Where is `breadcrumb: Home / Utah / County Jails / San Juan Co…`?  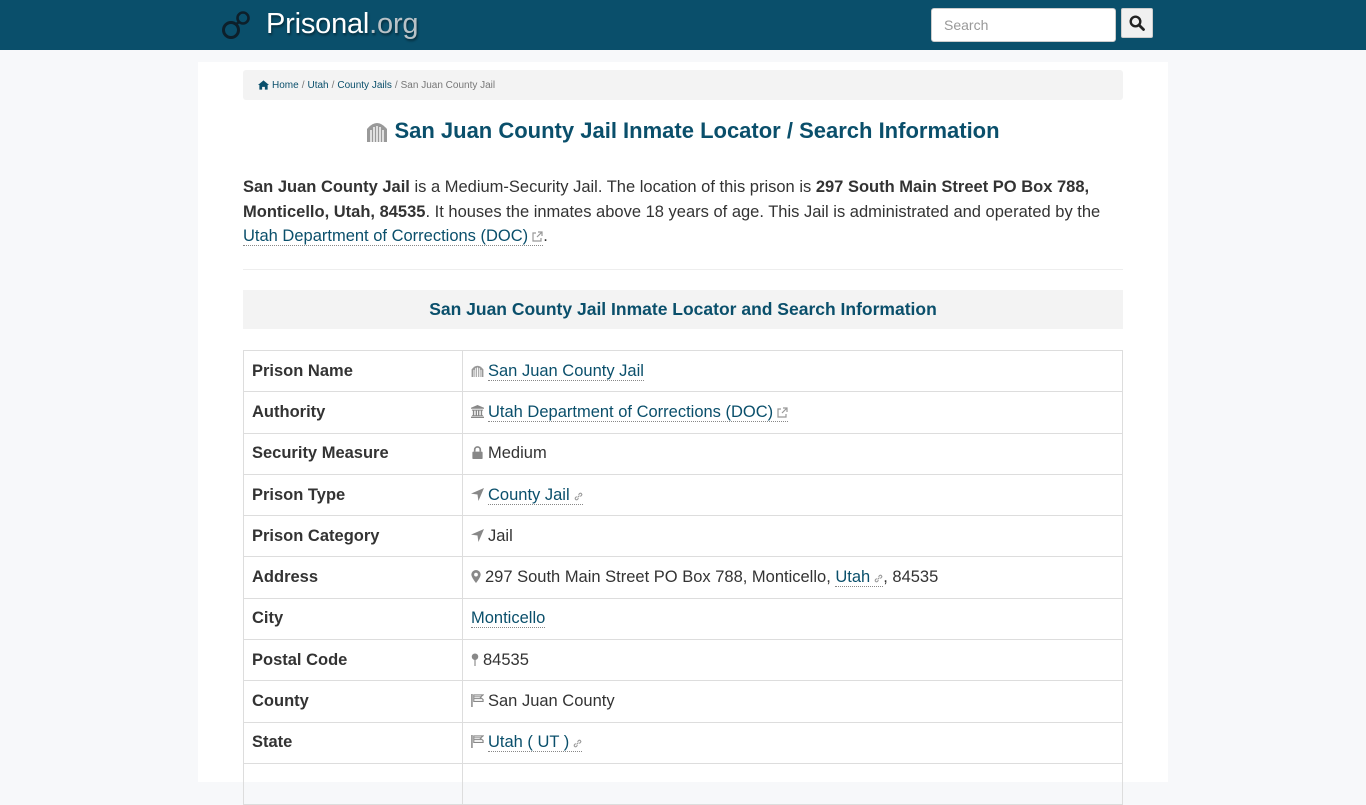 breadcrumb: Home / Utah / County Jails / San Juan Co… is located at coordinates (683, 85).